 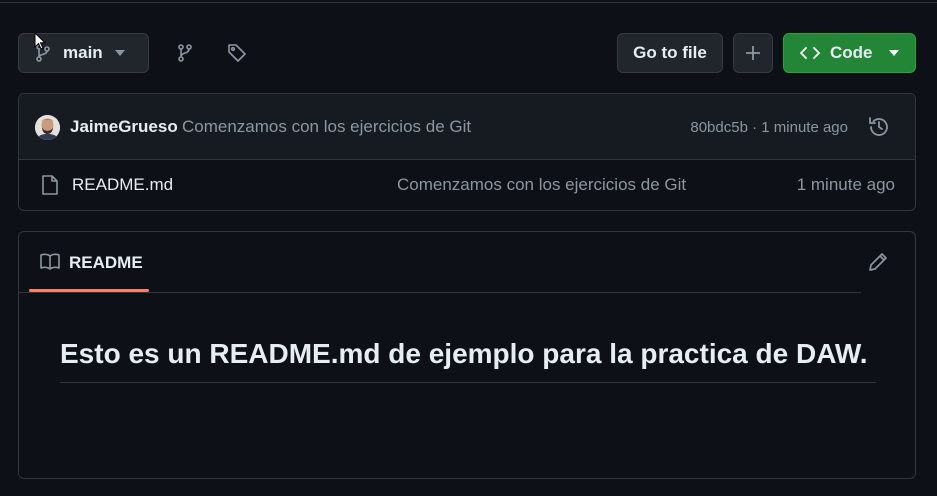 I want to click on git-branch-icon, so click(x=185, y=53).